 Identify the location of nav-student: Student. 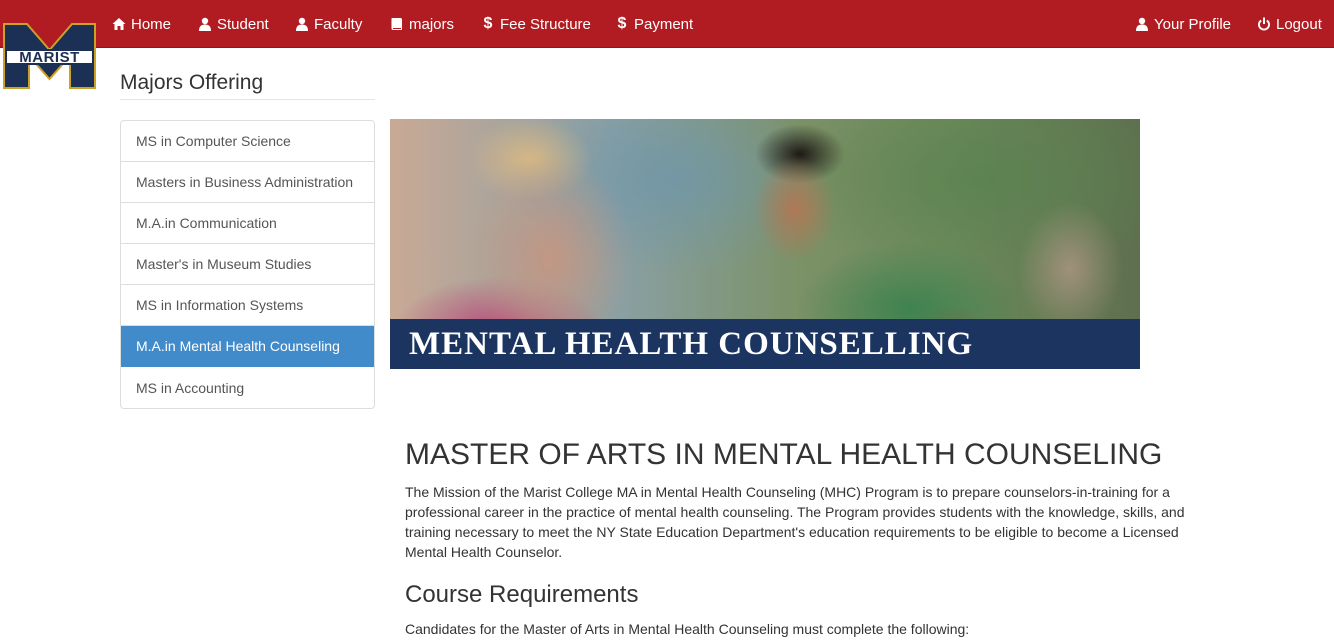
(233, 24).